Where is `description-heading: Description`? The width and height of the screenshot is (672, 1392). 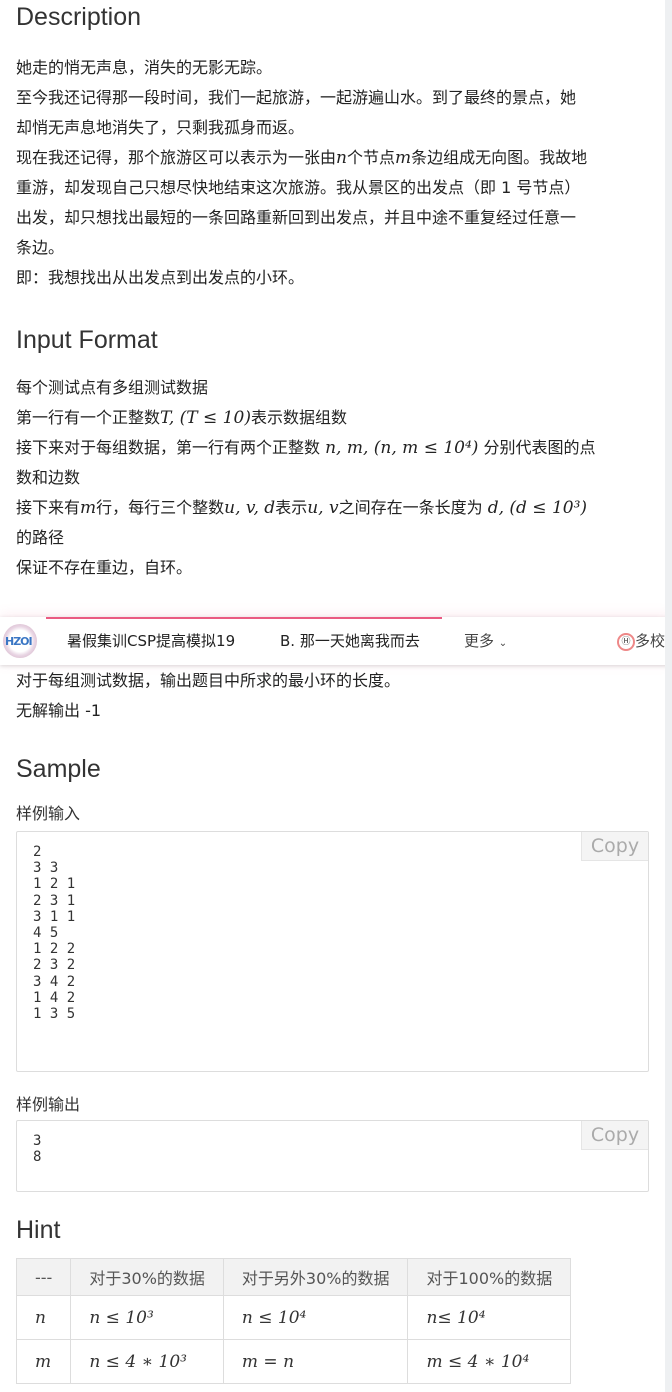
description-heading: Description is located at coordinates (79, 17).